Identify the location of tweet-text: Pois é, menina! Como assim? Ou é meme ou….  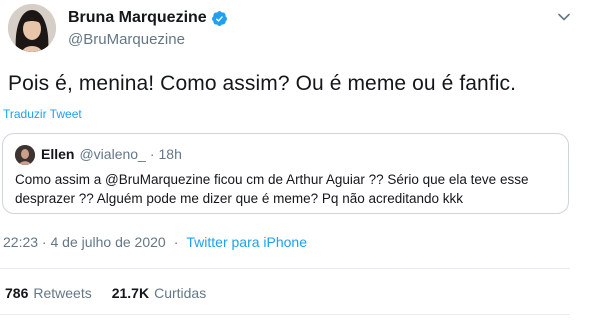
(262, 83).